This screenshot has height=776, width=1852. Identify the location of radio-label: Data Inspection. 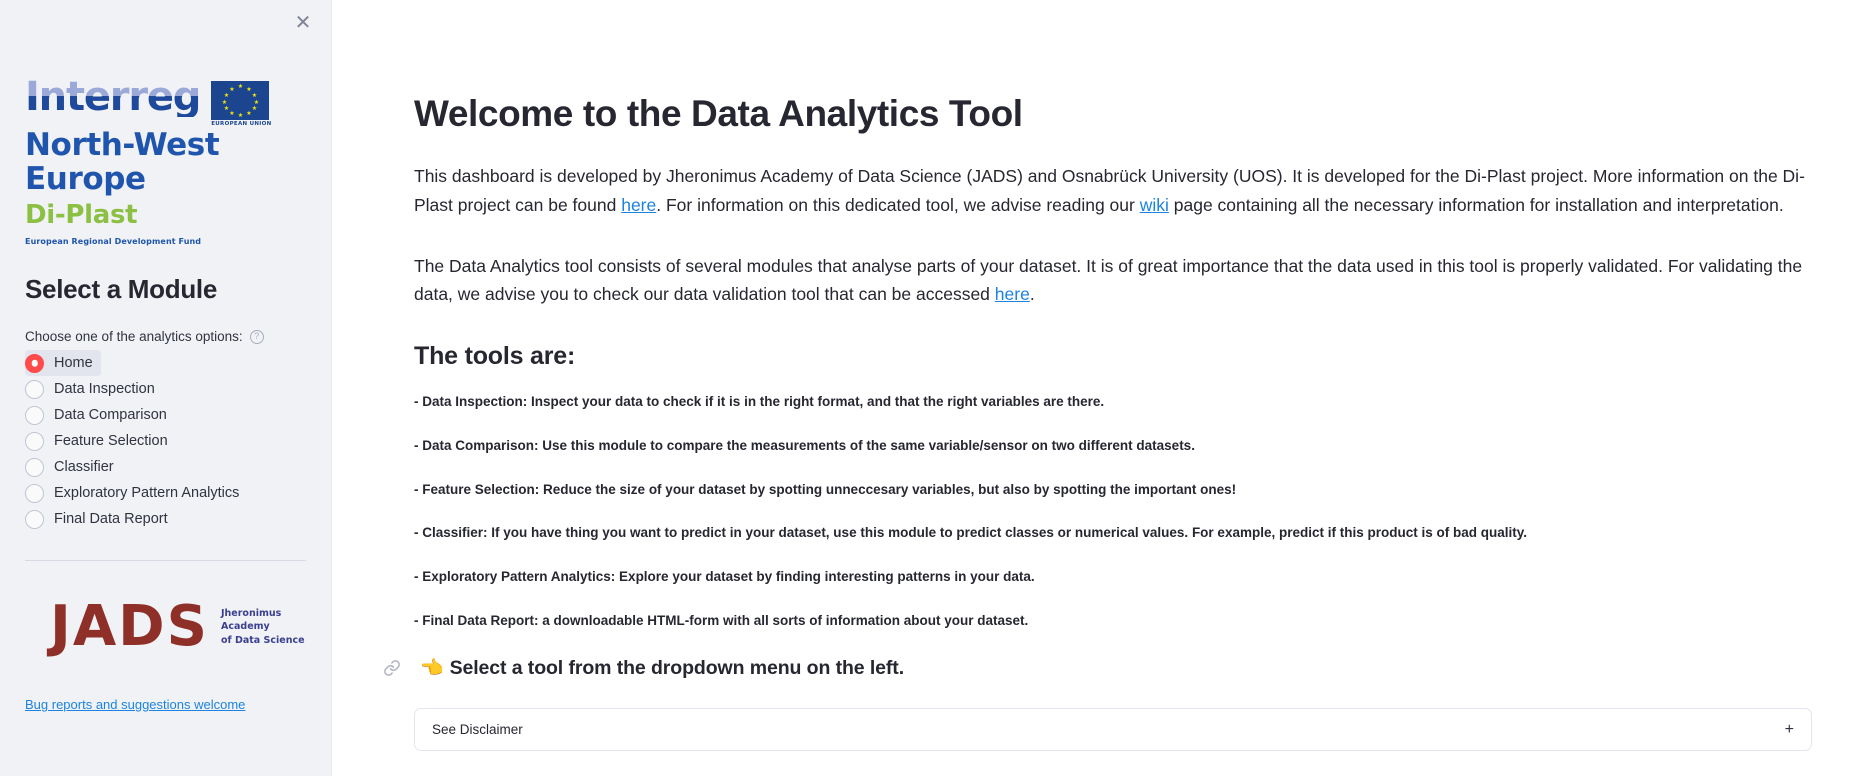
(104, 389).